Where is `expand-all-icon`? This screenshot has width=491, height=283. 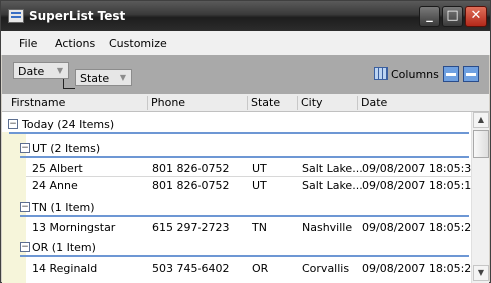 expand-all-icon is located at coordinates (471, 74).